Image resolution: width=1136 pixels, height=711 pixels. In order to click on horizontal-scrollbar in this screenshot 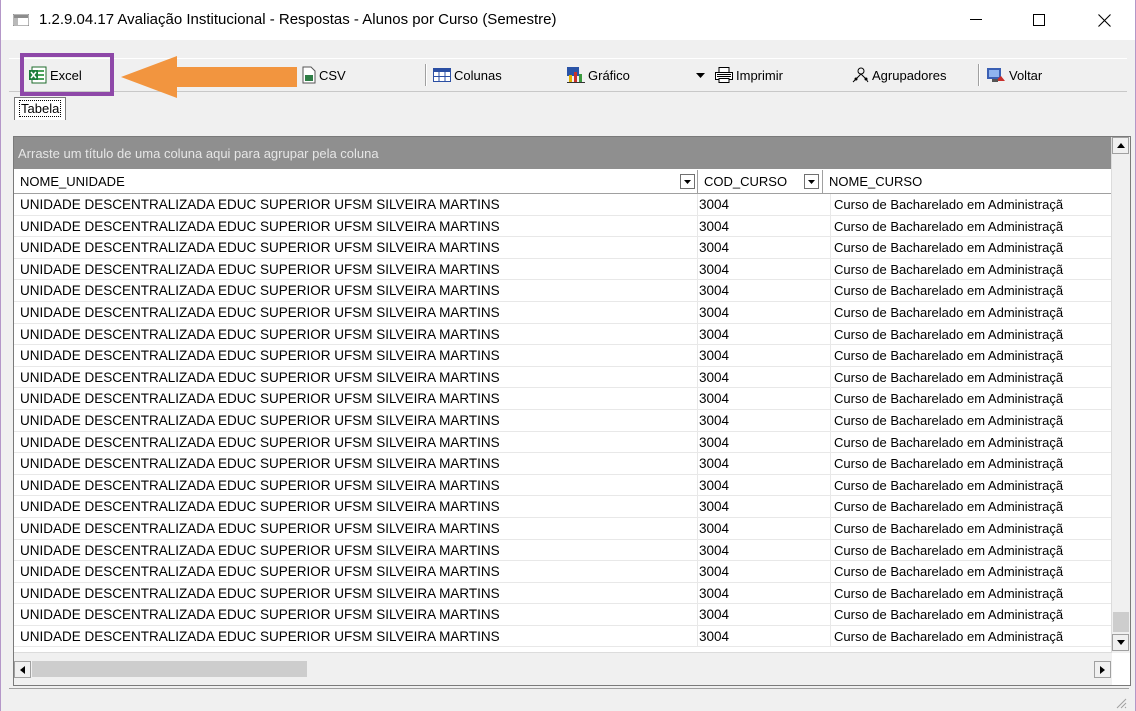, I will do `click(563, 668)`.